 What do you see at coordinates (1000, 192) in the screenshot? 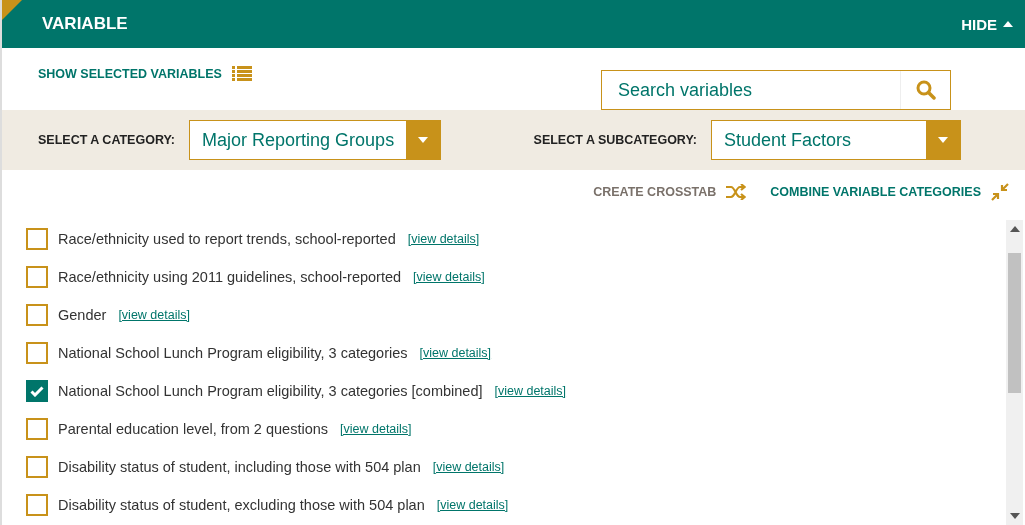
I see `compress-arrows-icon` at bounding box center [1000, 192].